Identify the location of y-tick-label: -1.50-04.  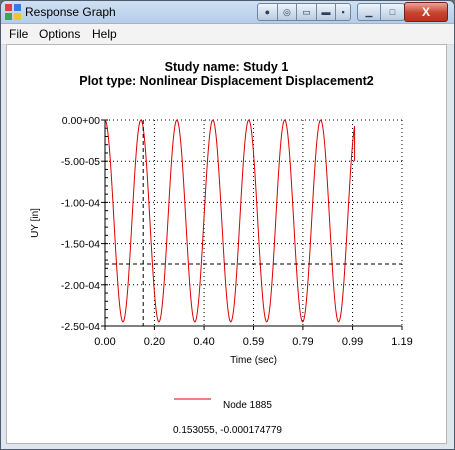
(80, 245).